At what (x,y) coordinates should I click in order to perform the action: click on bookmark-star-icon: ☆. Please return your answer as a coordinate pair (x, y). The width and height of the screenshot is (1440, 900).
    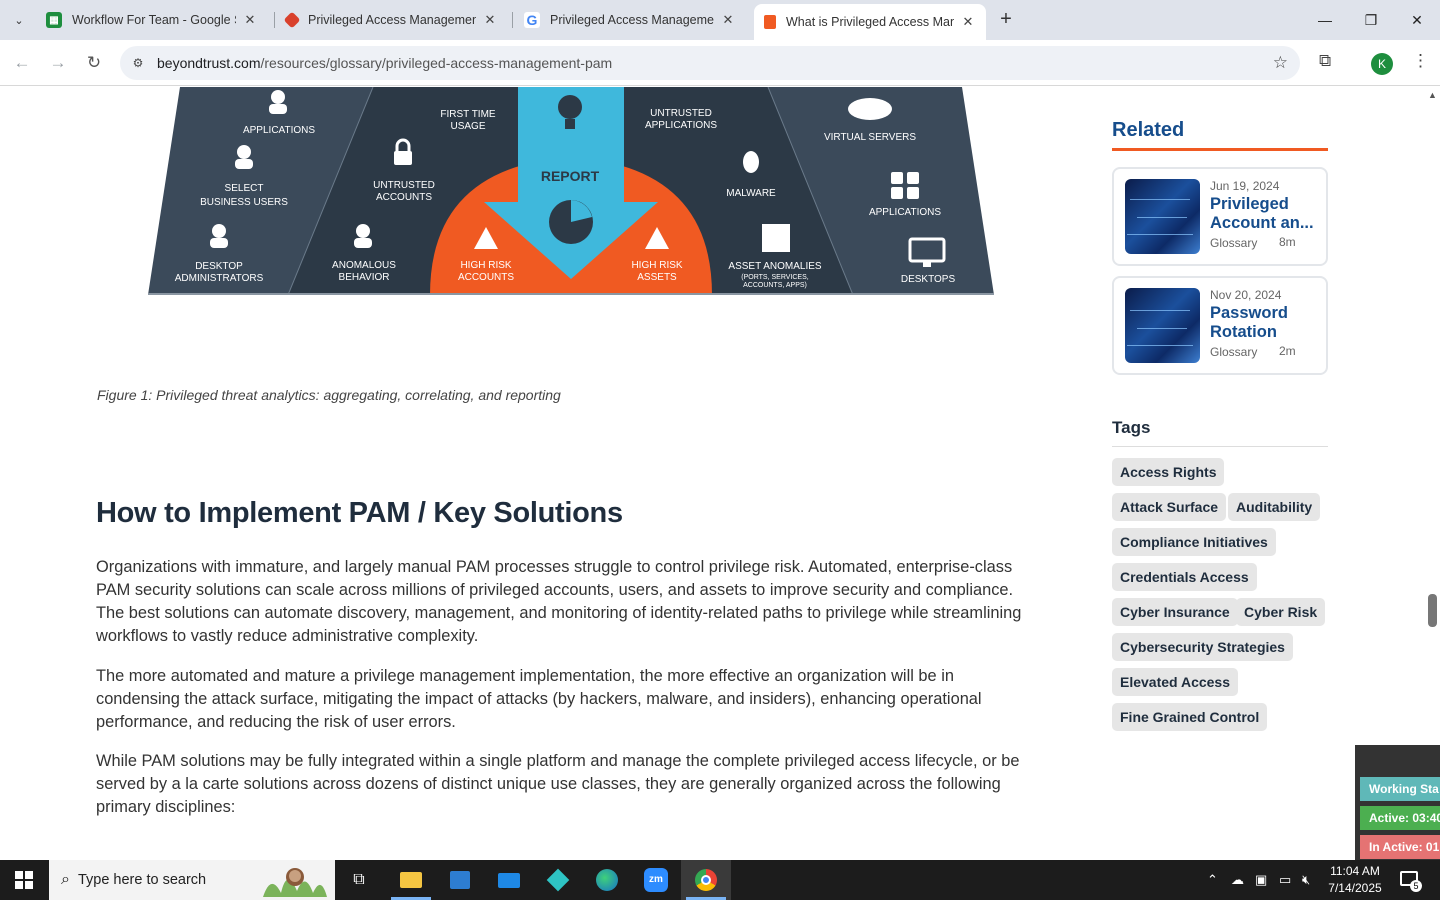
    Looking at the image, I should click on (1280, 63).